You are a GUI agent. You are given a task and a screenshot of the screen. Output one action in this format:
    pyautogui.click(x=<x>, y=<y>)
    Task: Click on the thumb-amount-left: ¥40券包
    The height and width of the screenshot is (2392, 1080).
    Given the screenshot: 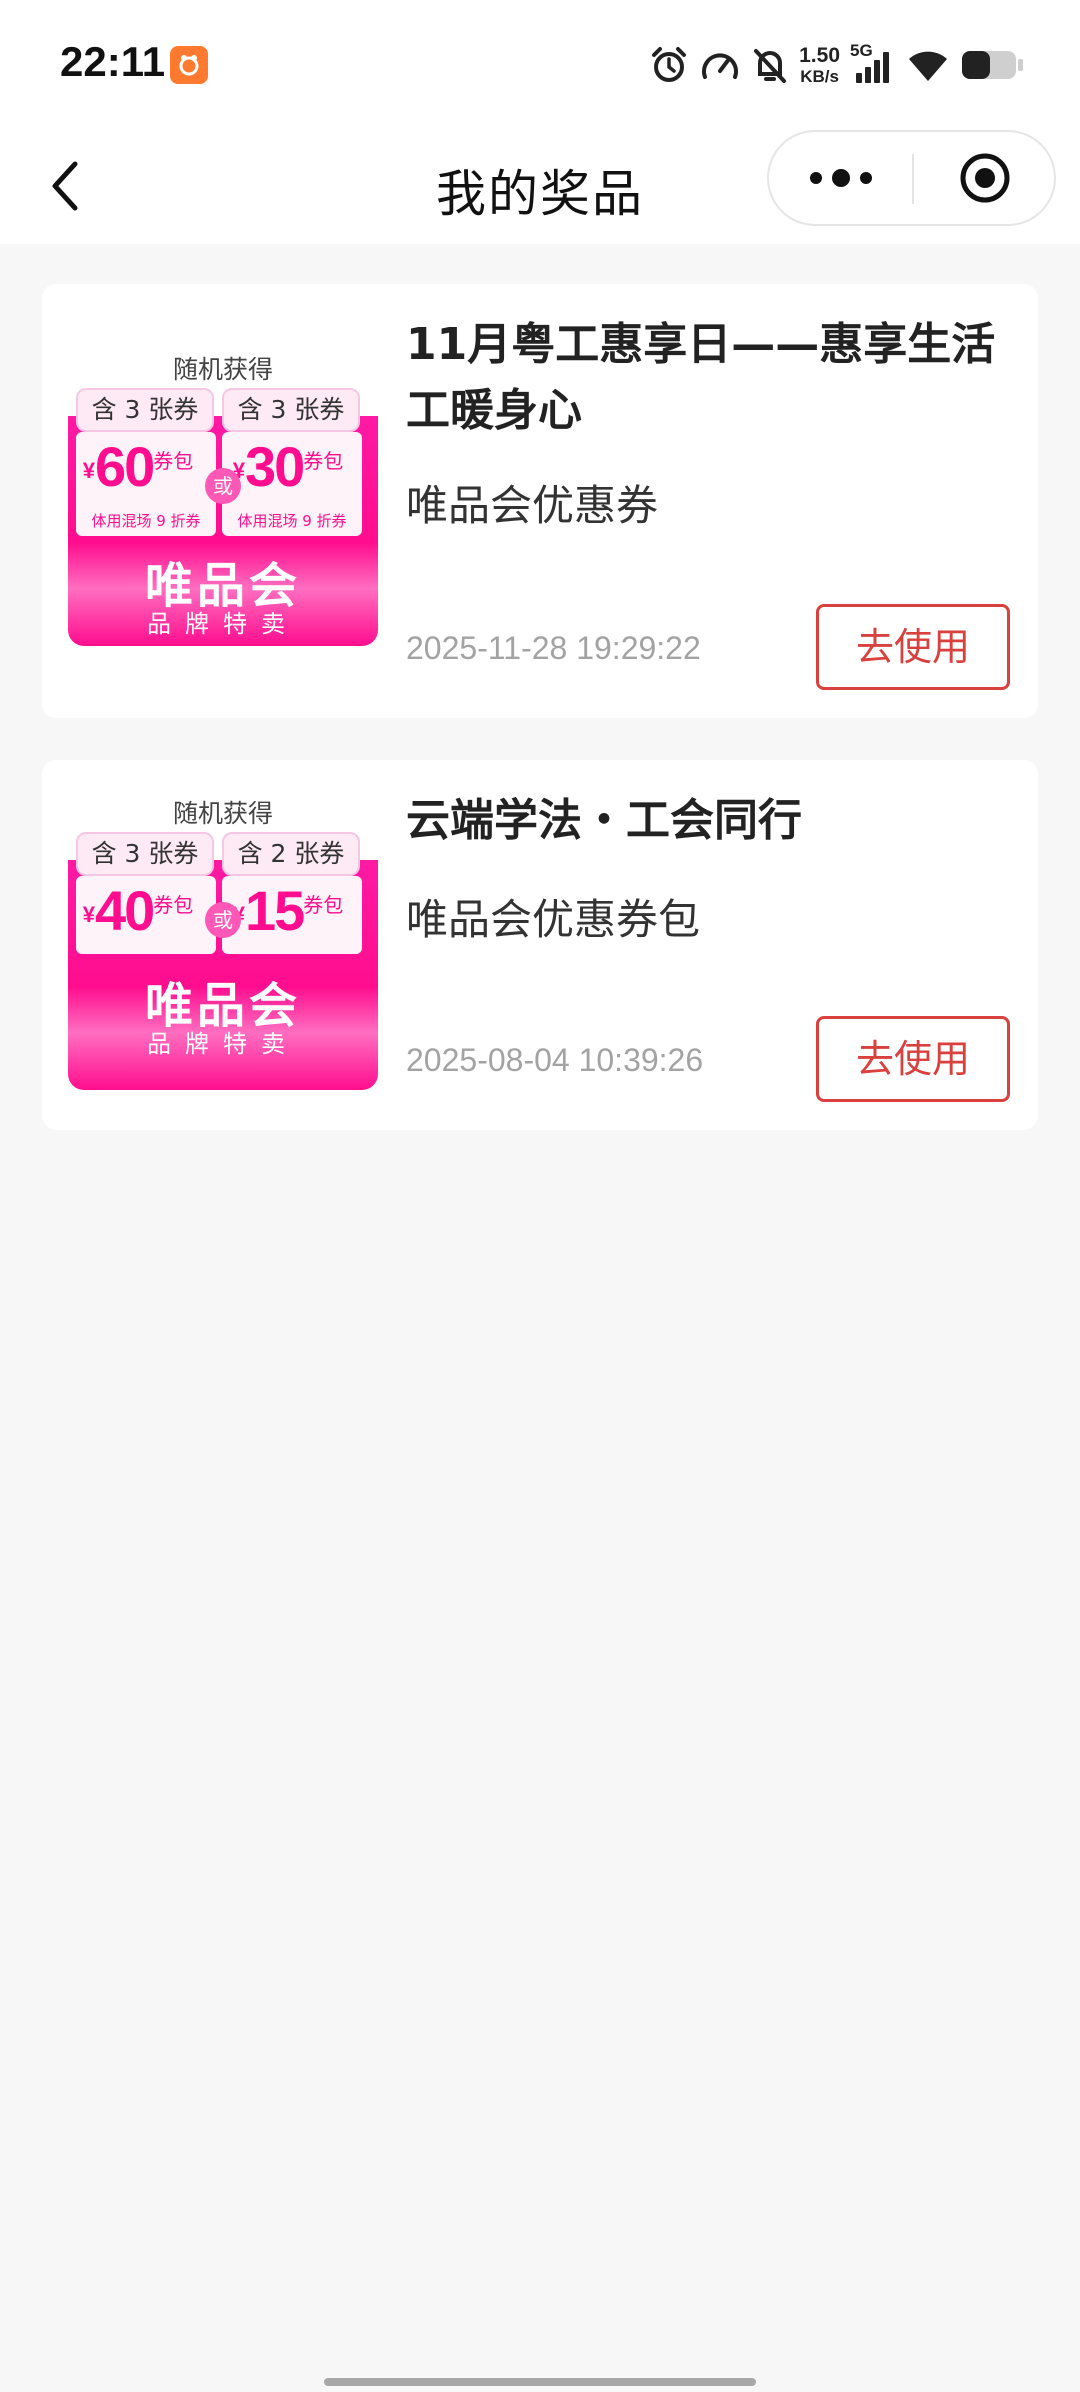 What is the action you would take?
    pyautogui.click(x=138, y=910)
    